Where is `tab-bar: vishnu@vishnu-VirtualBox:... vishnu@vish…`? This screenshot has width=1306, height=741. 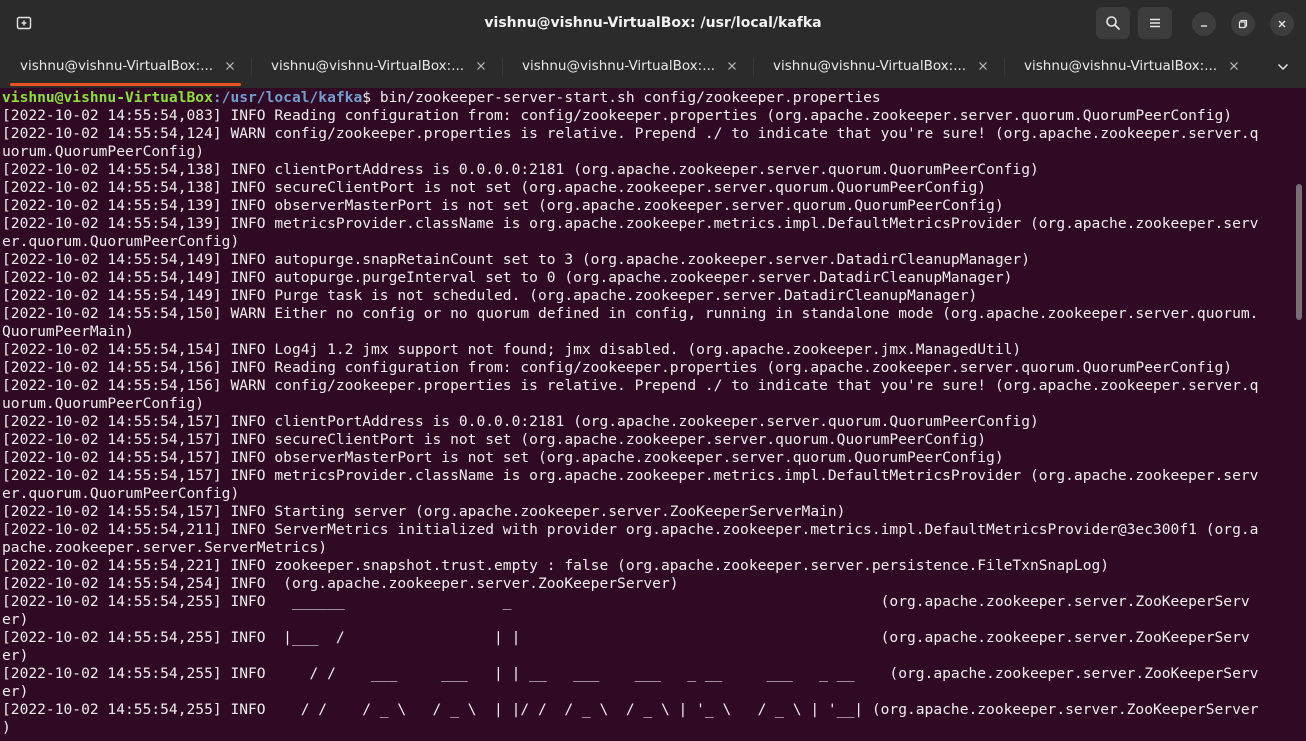 tab-bar: vishnu@vishnu-VirtualBox:... vishnu@vish… is located at coordinates (653, 67).